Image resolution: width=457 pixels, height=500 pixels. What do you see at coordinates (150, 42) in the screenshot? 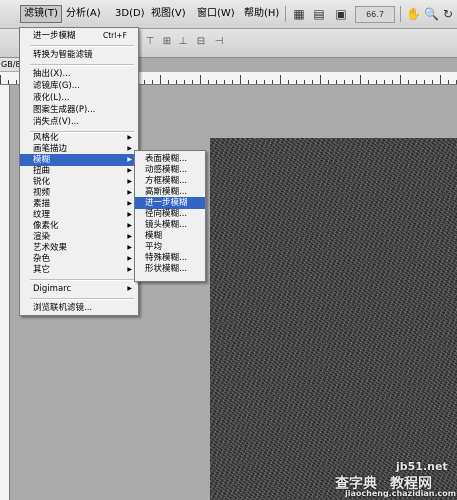
I see `align-top-icon: ⊤` at bounding box center [150, 42].